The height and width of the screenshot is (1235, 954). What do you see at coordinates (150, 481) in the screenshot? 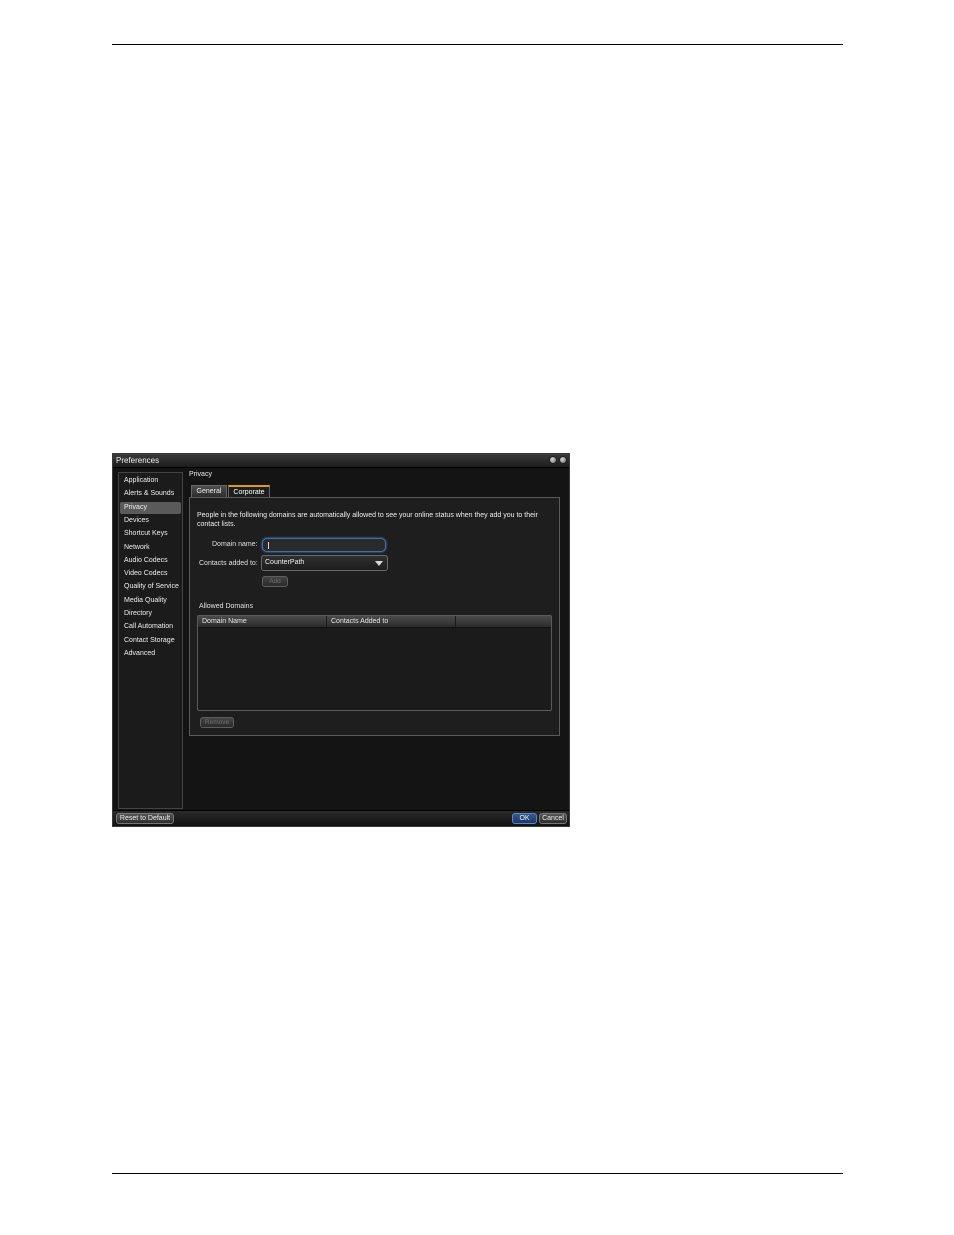
I see `sidebar-item-application: Application` at bounding box center [150, 481].